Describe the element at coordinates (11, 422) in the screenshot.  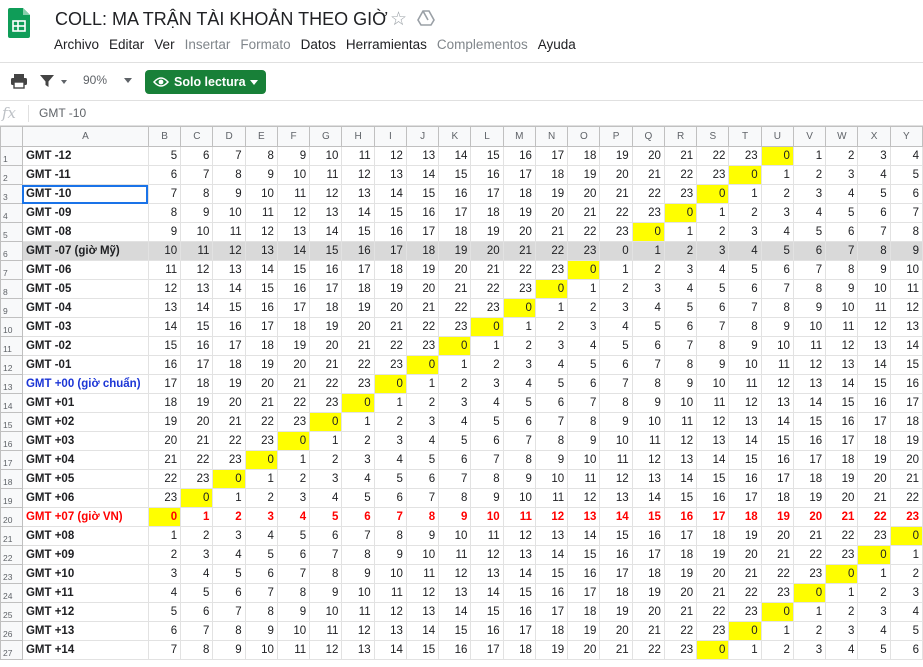
I see `row-header: 15` at that location.